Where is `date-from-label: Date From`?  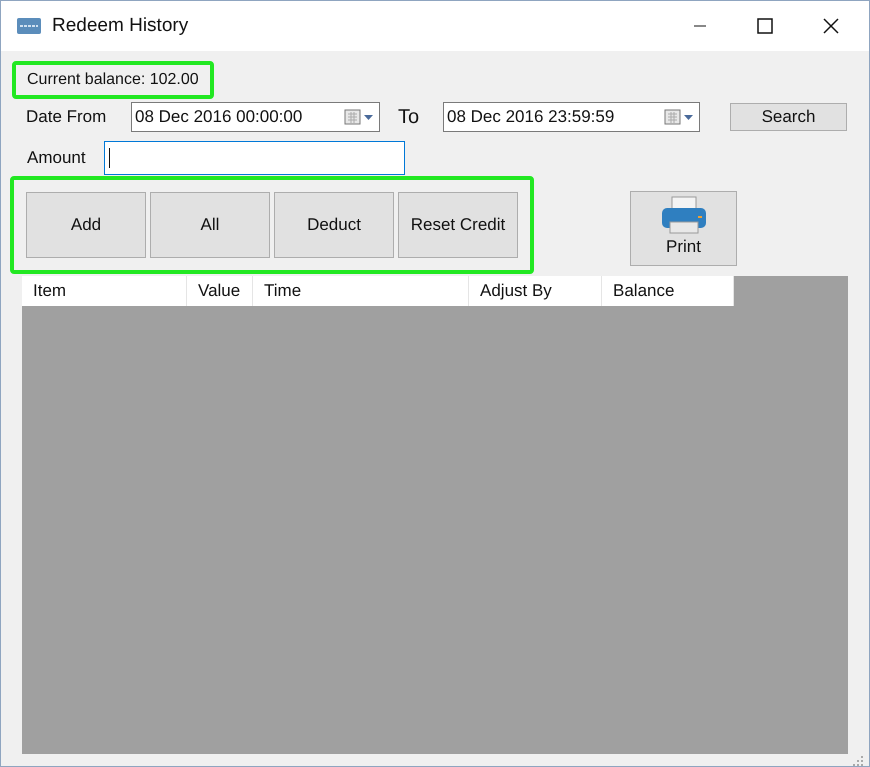
date-from-label: Date From is located at coordinates (67, 117).